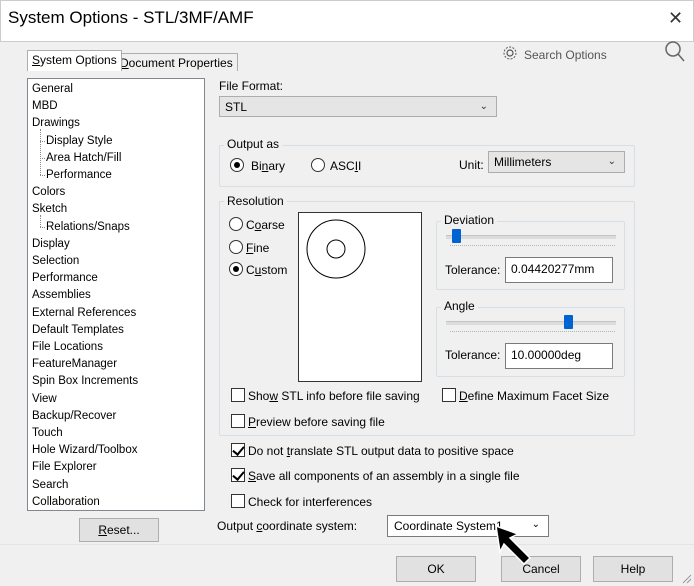 The height and width of the screenshot is (586, 694). What do you see at coordinates (559, 356) in the screenshot?
I see `angle-tolerance-input: 10.00000deg` at bounding box center [559, 356].